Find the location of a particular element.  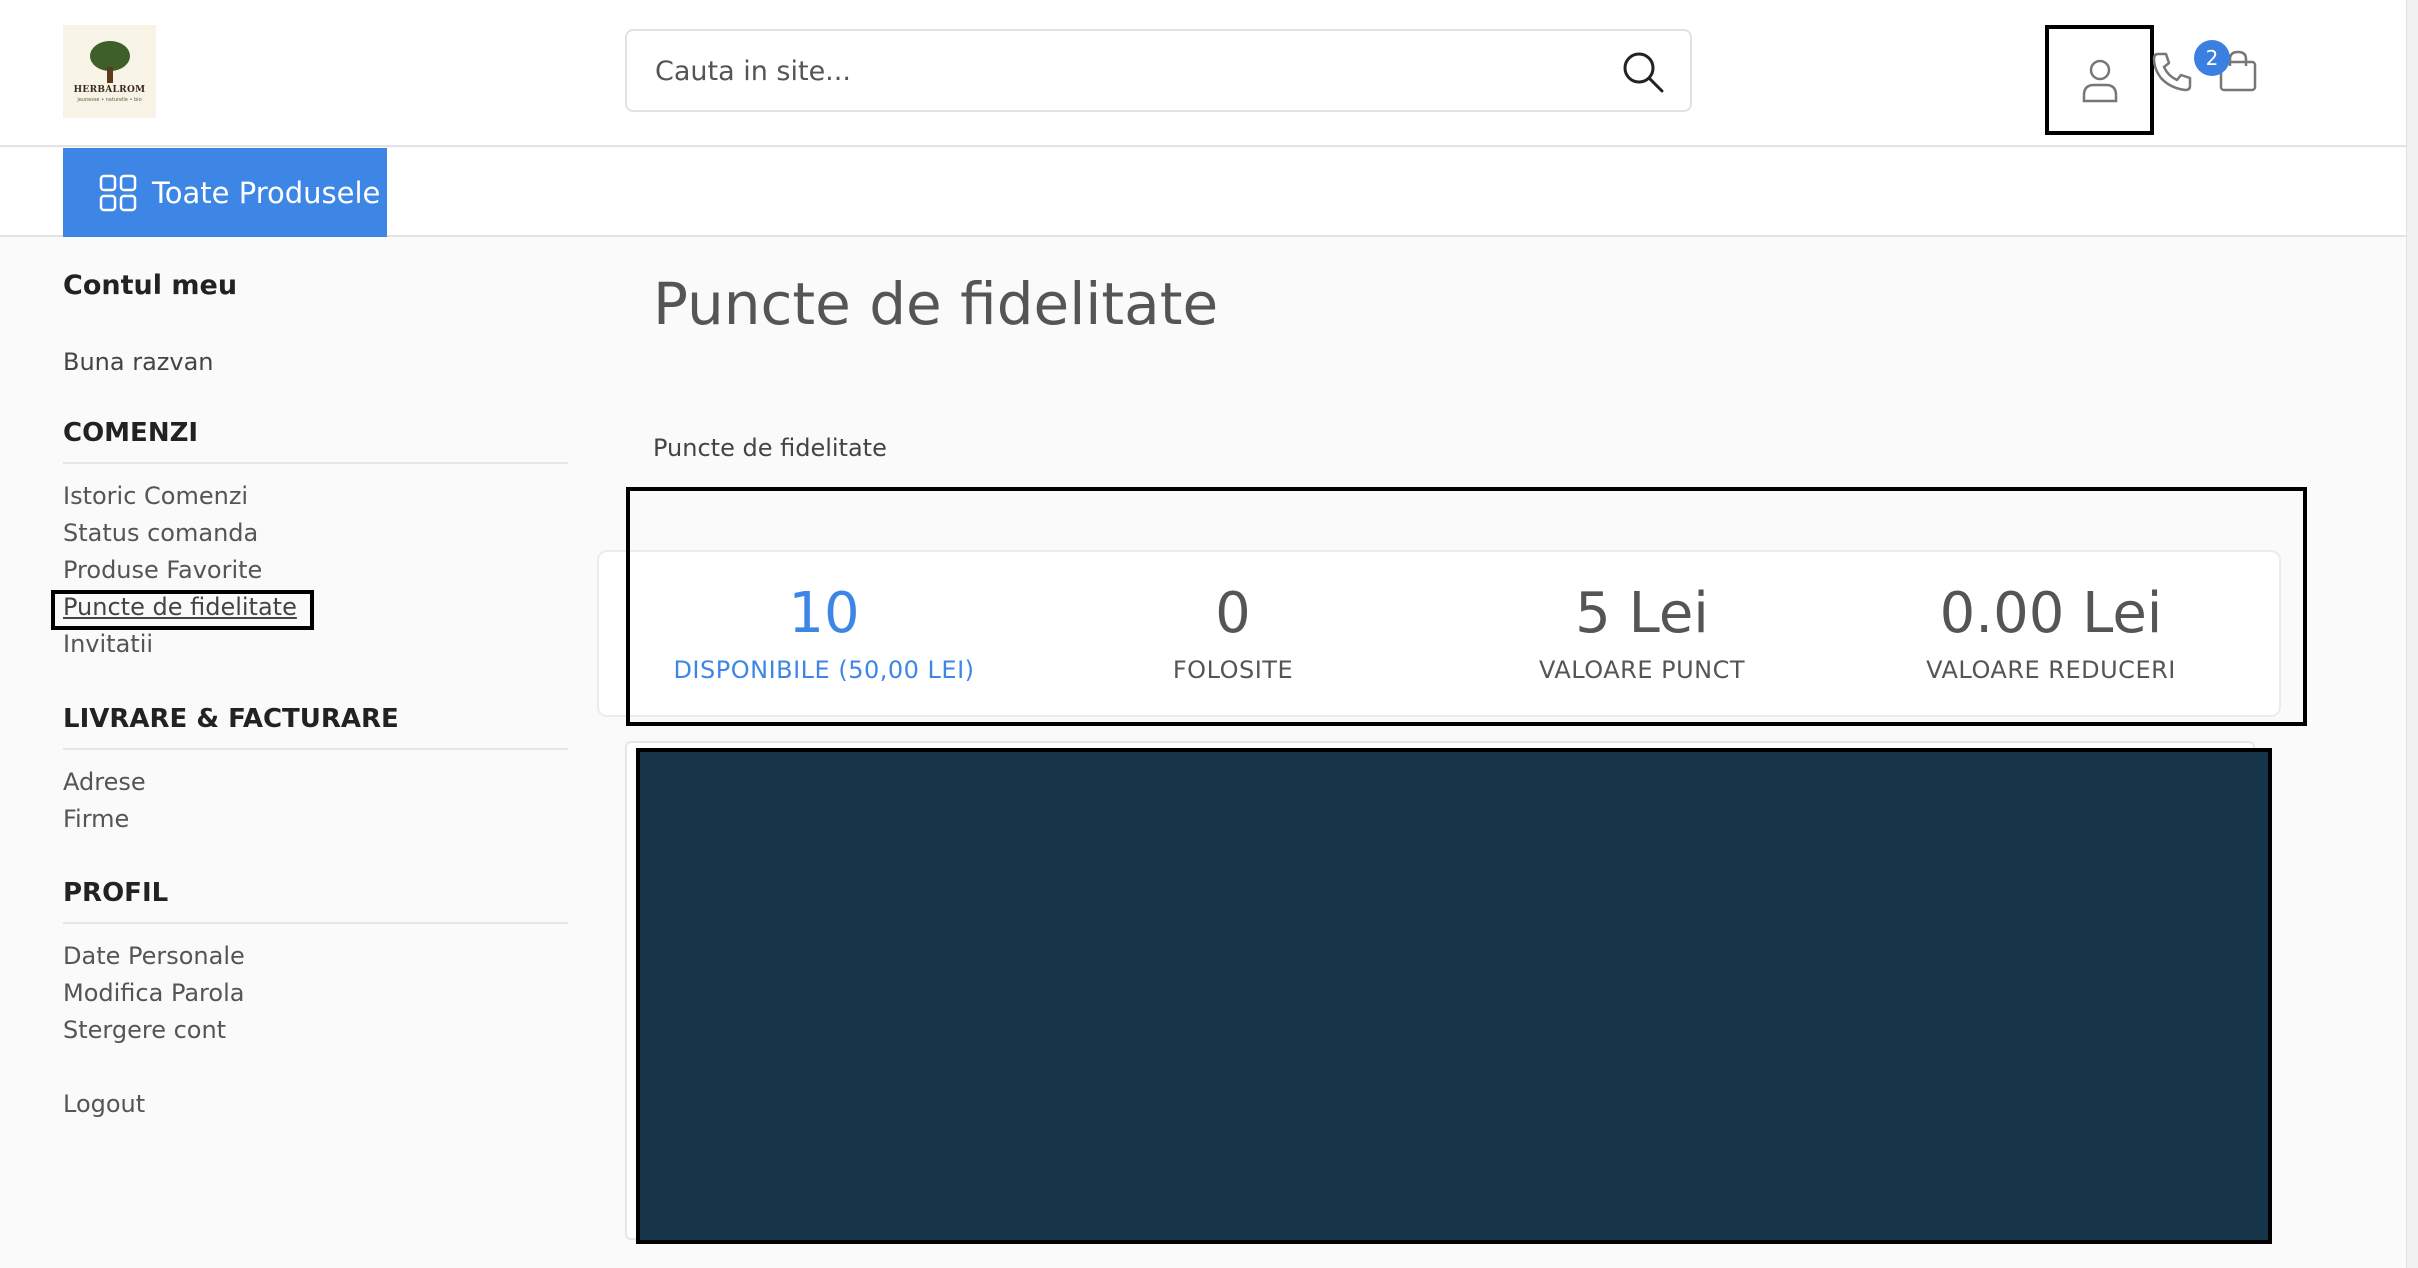

active-link-highlight is located at coordinates (182, 610).